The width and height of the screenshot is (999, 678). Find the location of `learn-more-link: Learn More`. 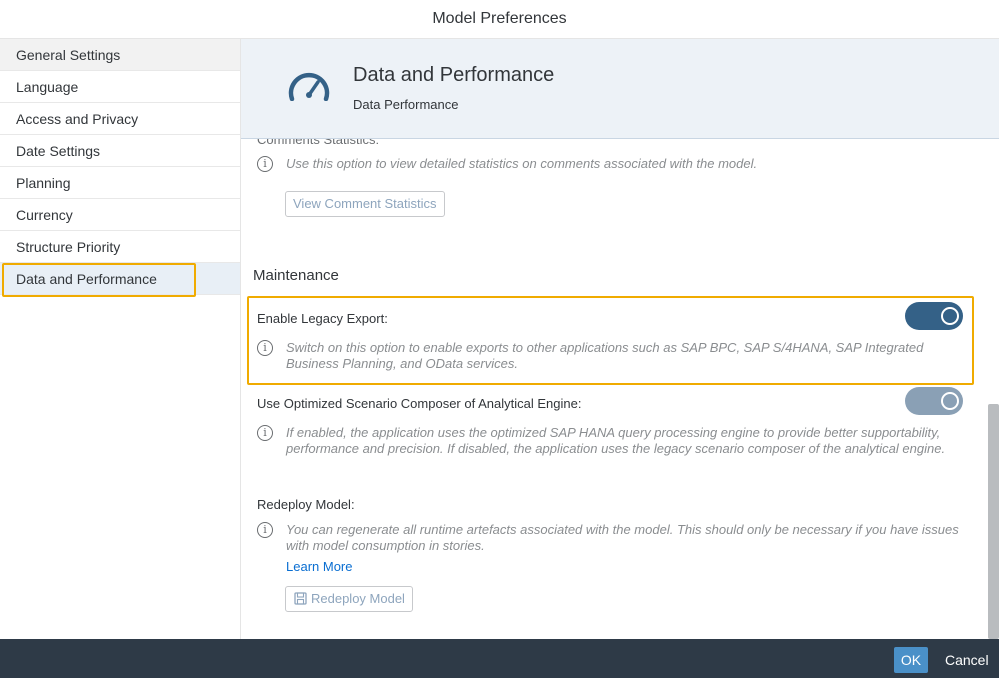

learn-more-link: Learn More is located at coordinates (319, 566).